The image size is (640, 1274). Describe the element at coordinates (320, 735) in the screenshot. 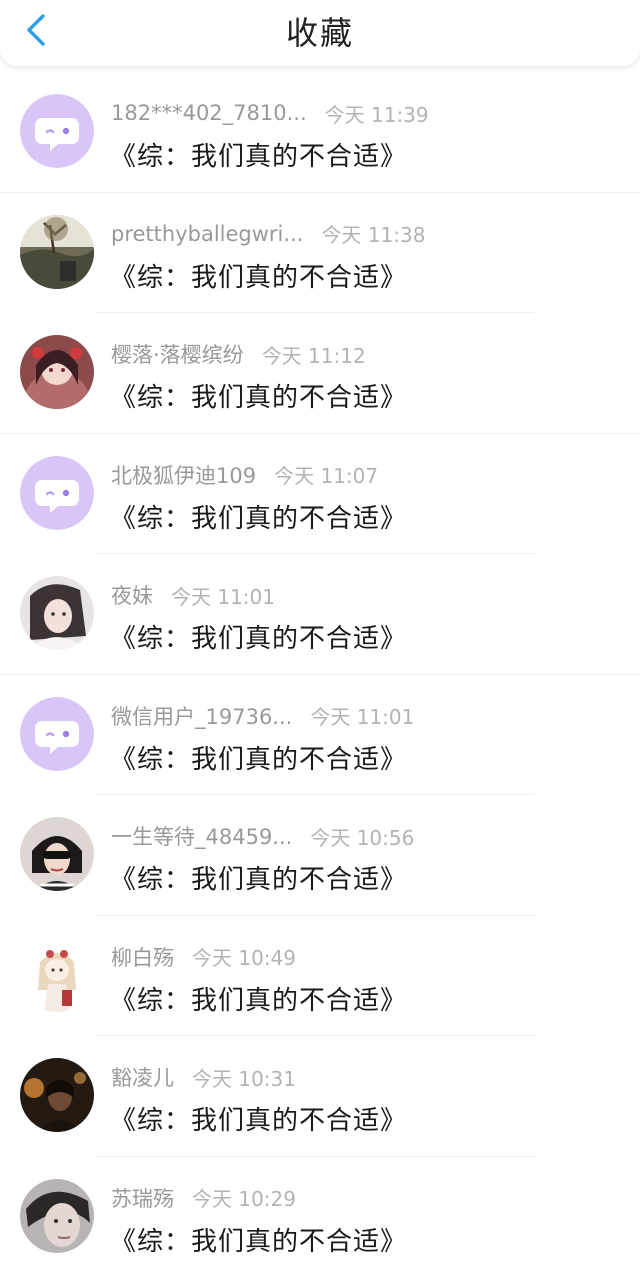

I see `list-item: 微信用户_19736... 今天 11:01 《综：我们真的不合适》` at that location.